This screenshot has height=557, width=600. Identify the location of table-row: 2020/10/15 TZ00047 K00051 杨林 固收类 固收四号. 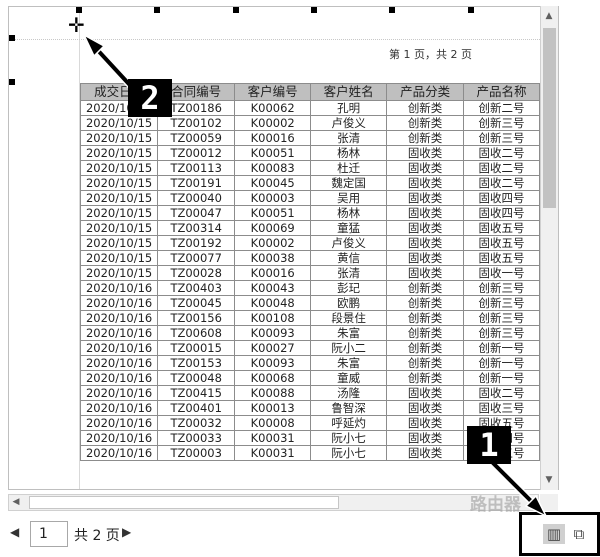
(309, 213).